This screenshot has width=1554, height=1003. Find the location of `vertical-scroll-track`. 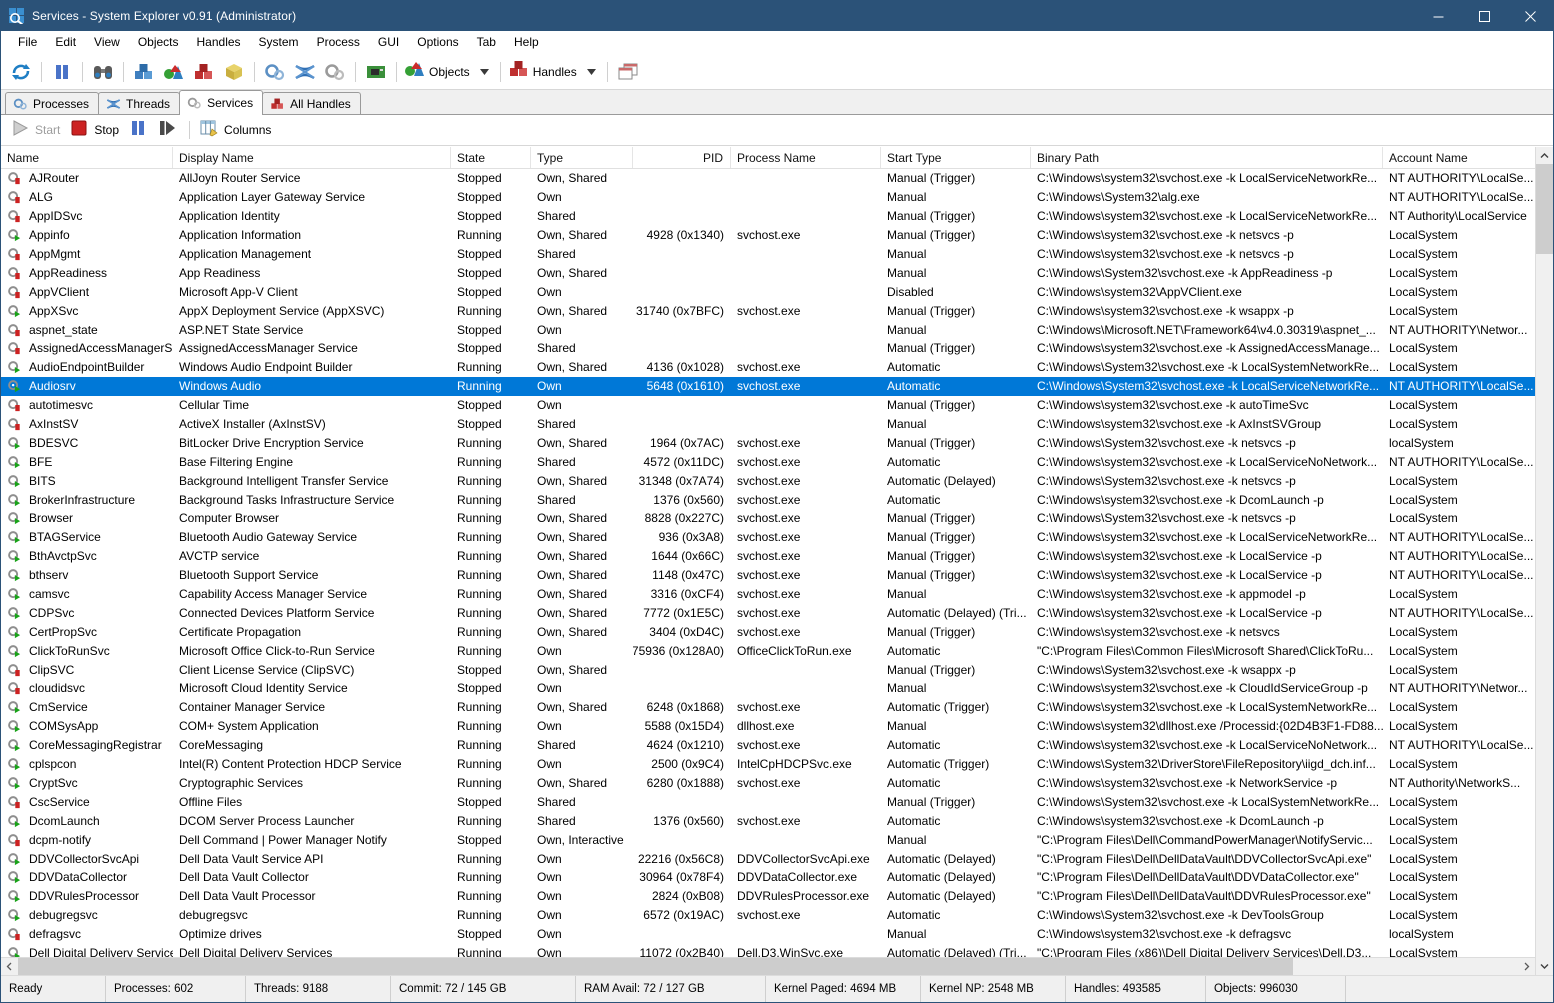

vertical-scroll-track is located at coordinates (1544, 561).